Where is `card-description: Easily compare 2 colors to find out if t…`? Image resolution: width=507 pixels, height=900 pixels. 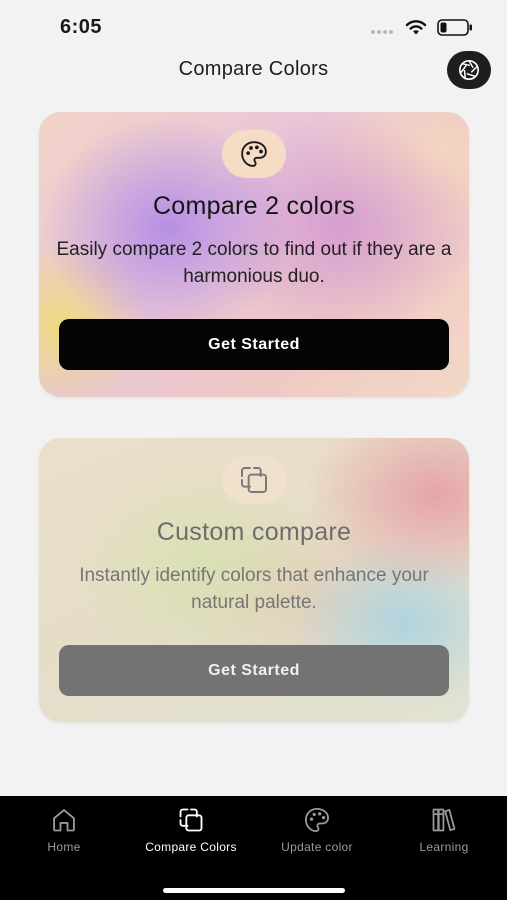 card-description: Easily compare 2 colors to find out if t… is located at coordinates (254, 263).